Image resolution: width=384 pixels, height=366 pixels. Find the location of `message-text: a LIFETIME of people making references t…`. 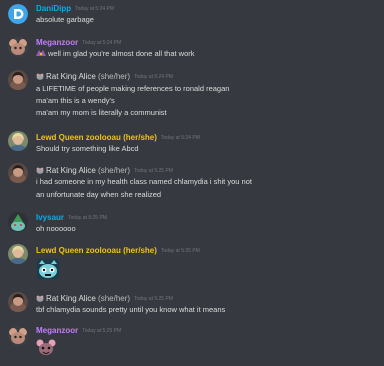

message-text: a LIFETIME of people making references t… is located at coordinates (133, 88).